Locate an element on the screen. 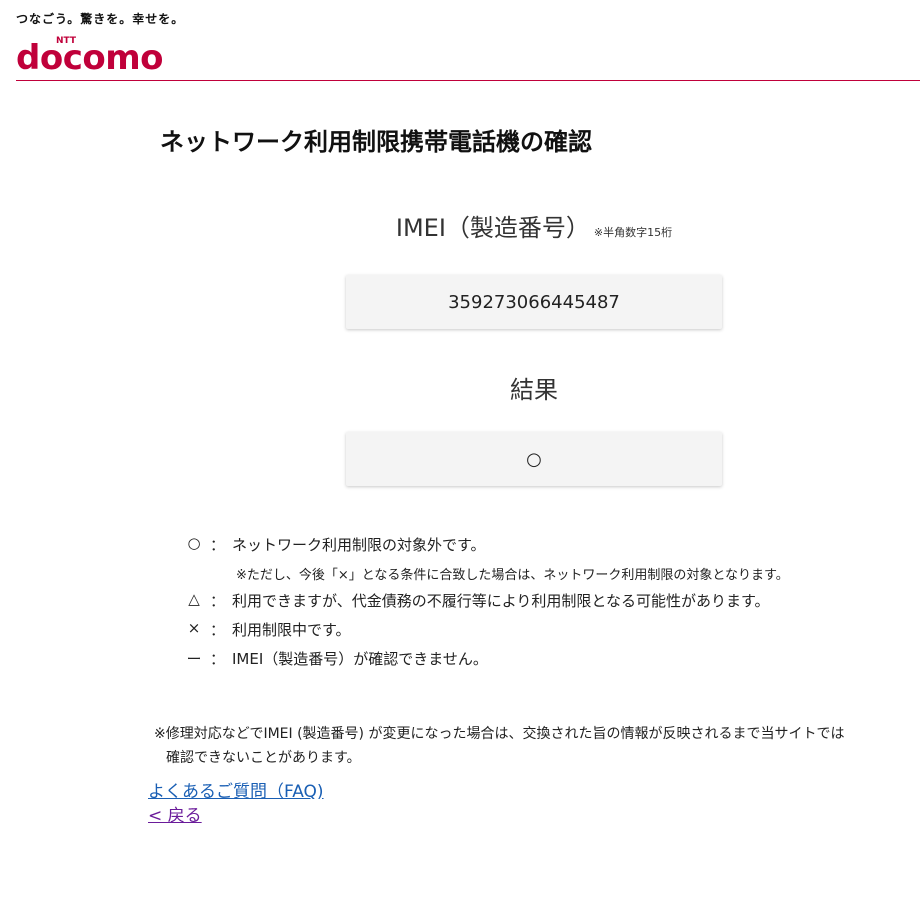 The image size is (920, 920). note-line-2: 確認できないことがあります。 is located at coordinates (263, 758).